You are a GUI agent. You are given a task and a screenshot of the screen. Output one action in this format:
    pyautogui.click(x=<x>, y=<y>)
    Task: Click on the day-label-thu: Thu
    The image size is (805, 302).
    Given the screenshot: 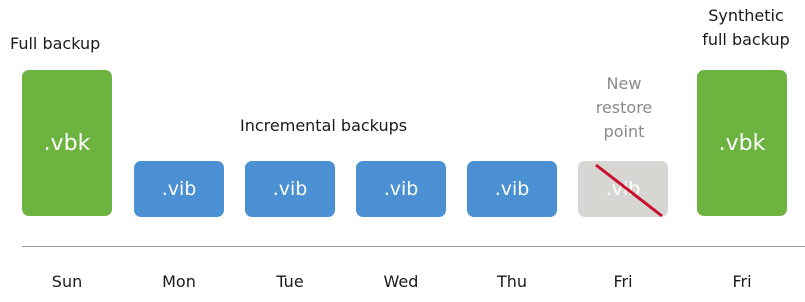 What is the action you would take?
    pyautogui.click(x=512, y=281)
    